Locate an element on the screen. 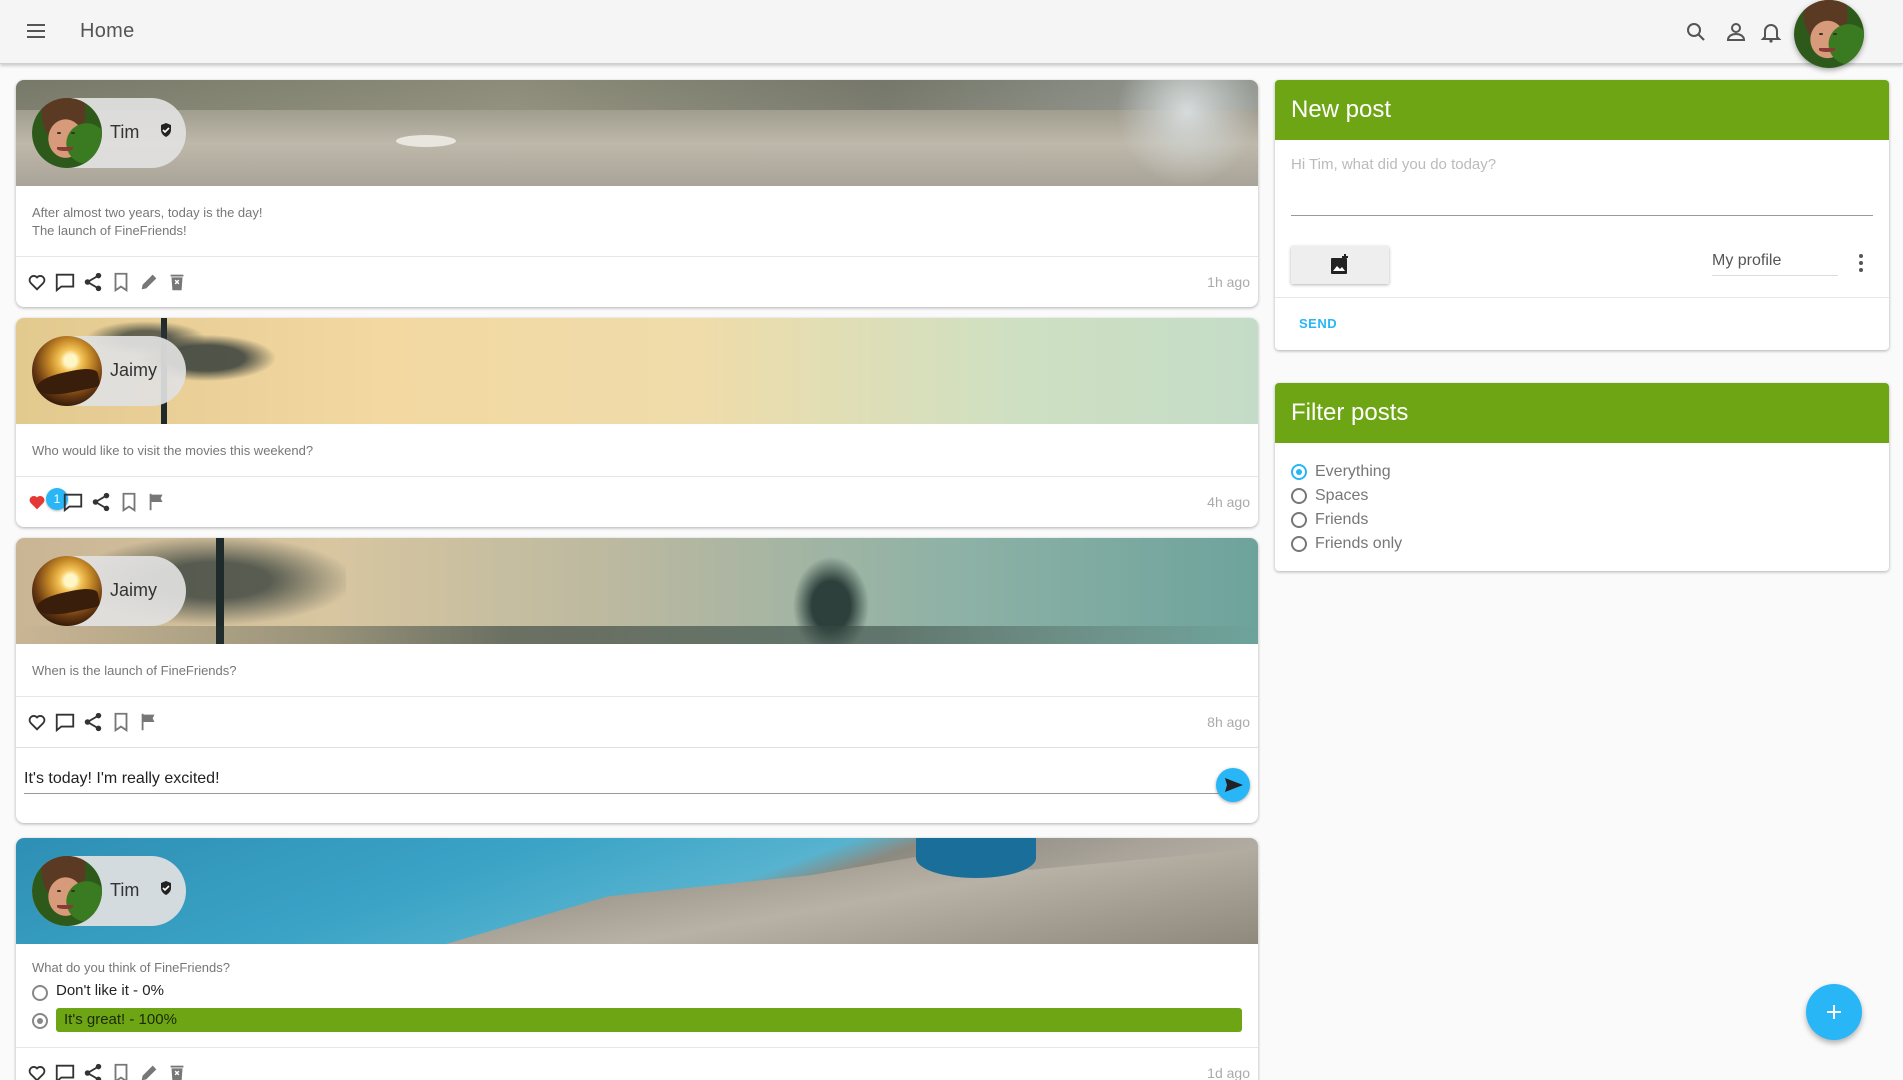  panel-title: New post is located at coordinates (1582, 110).